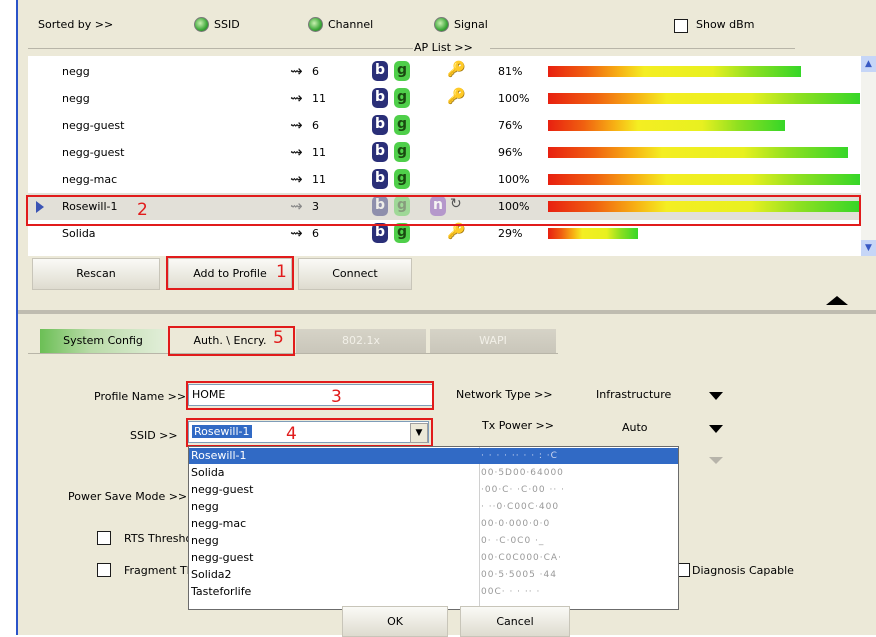 The width and height of the screenshot is (876, 637). Describe the element at coordinates (104, 570) in the screenshot. I see `fragment-threshold-checkbox` at that location.